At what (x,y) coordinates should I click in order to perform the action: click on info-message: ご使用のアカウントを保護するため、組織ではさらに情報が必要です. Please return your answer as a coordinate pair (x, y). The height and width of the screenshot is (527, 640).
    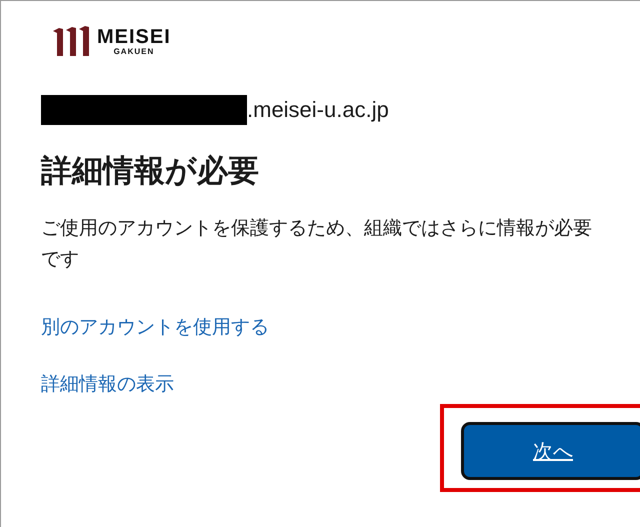
    Looking at the image, I should click on (317, 244).